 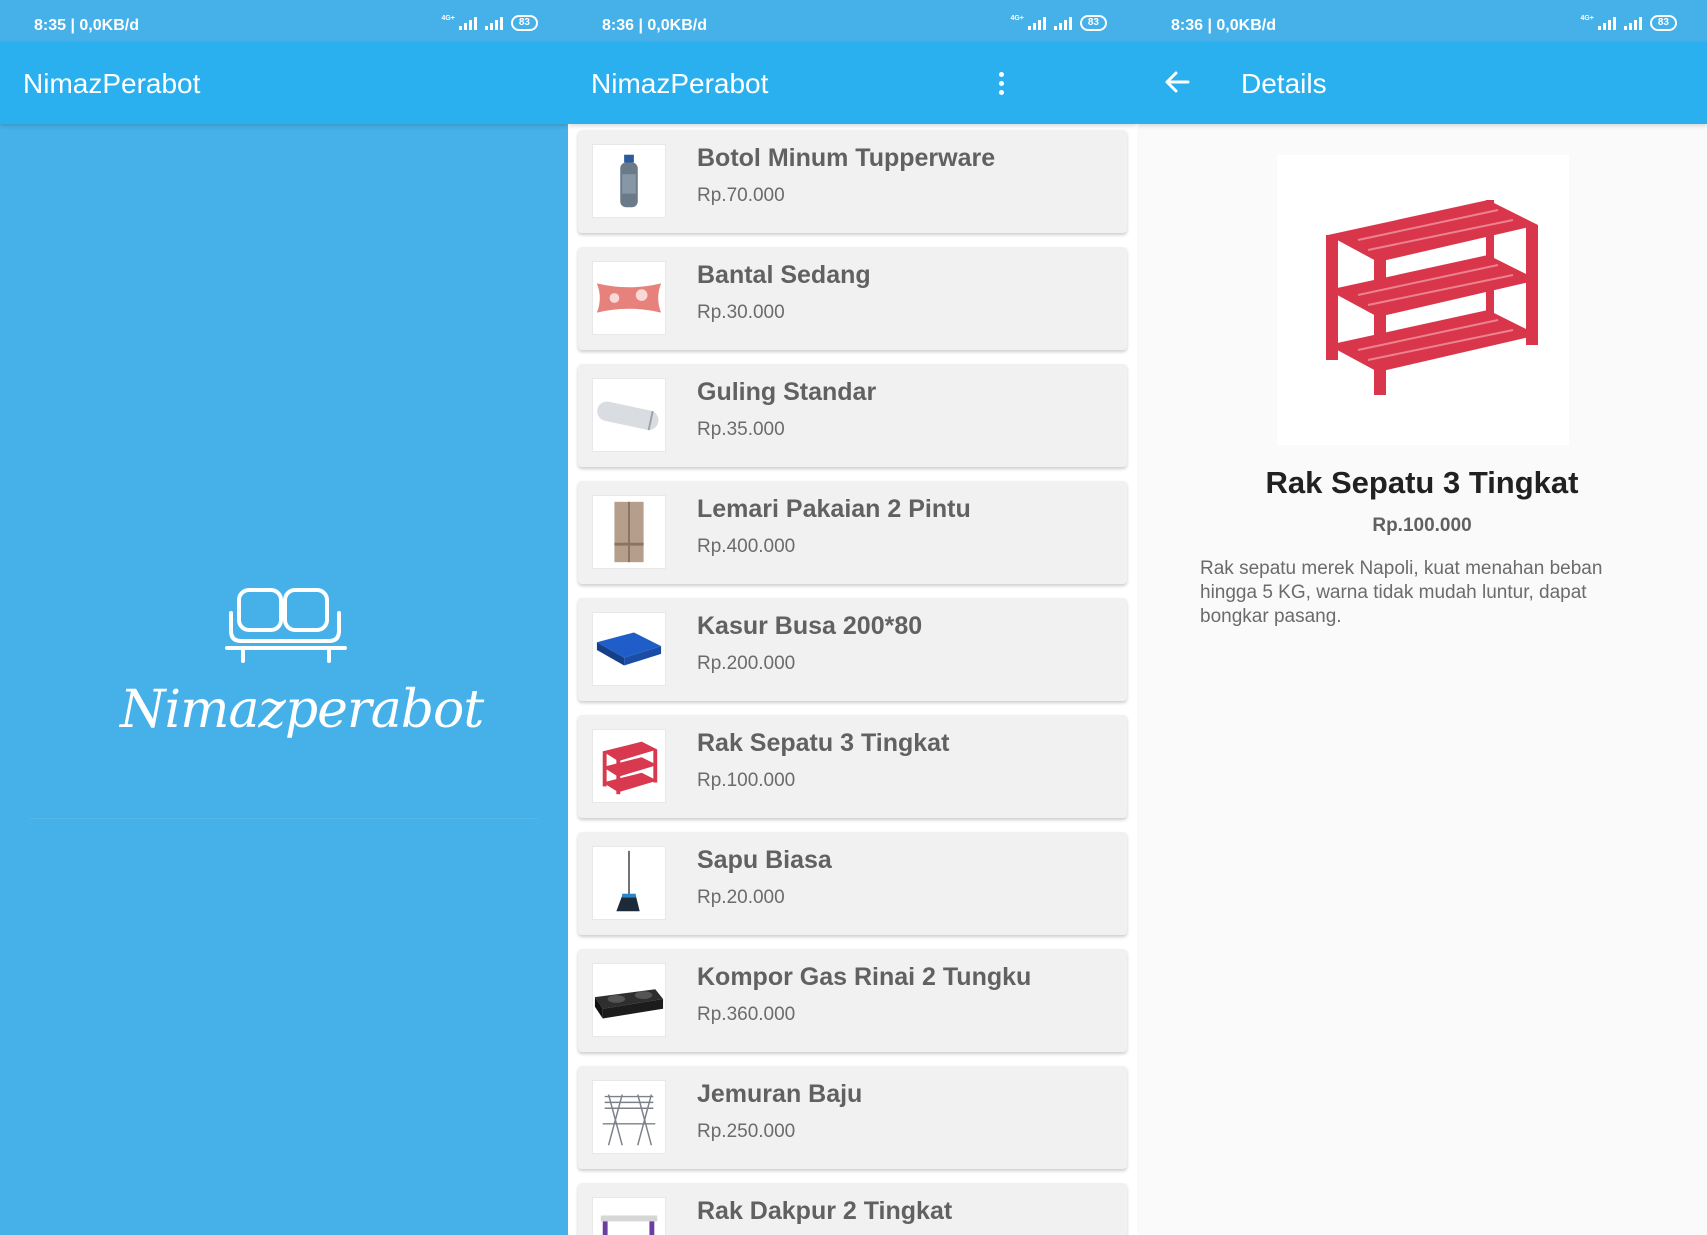 I want to click on divider, so click(x=284, y=818).